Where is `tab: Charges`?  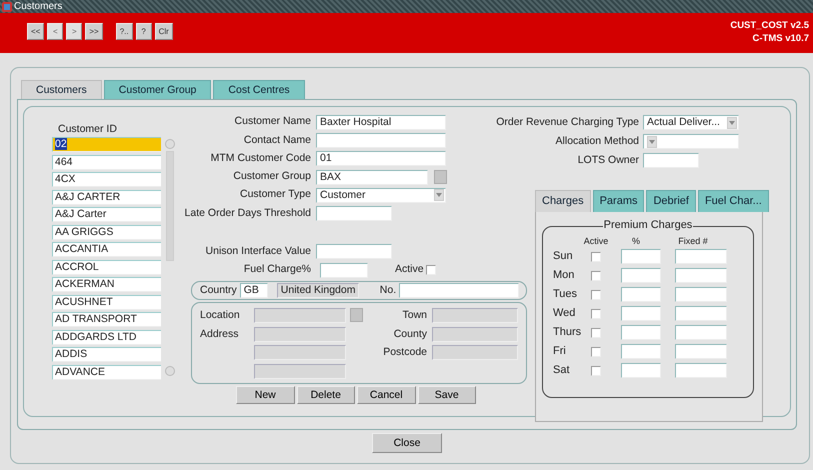
tab: Charges is located at coordinates (563, 201).